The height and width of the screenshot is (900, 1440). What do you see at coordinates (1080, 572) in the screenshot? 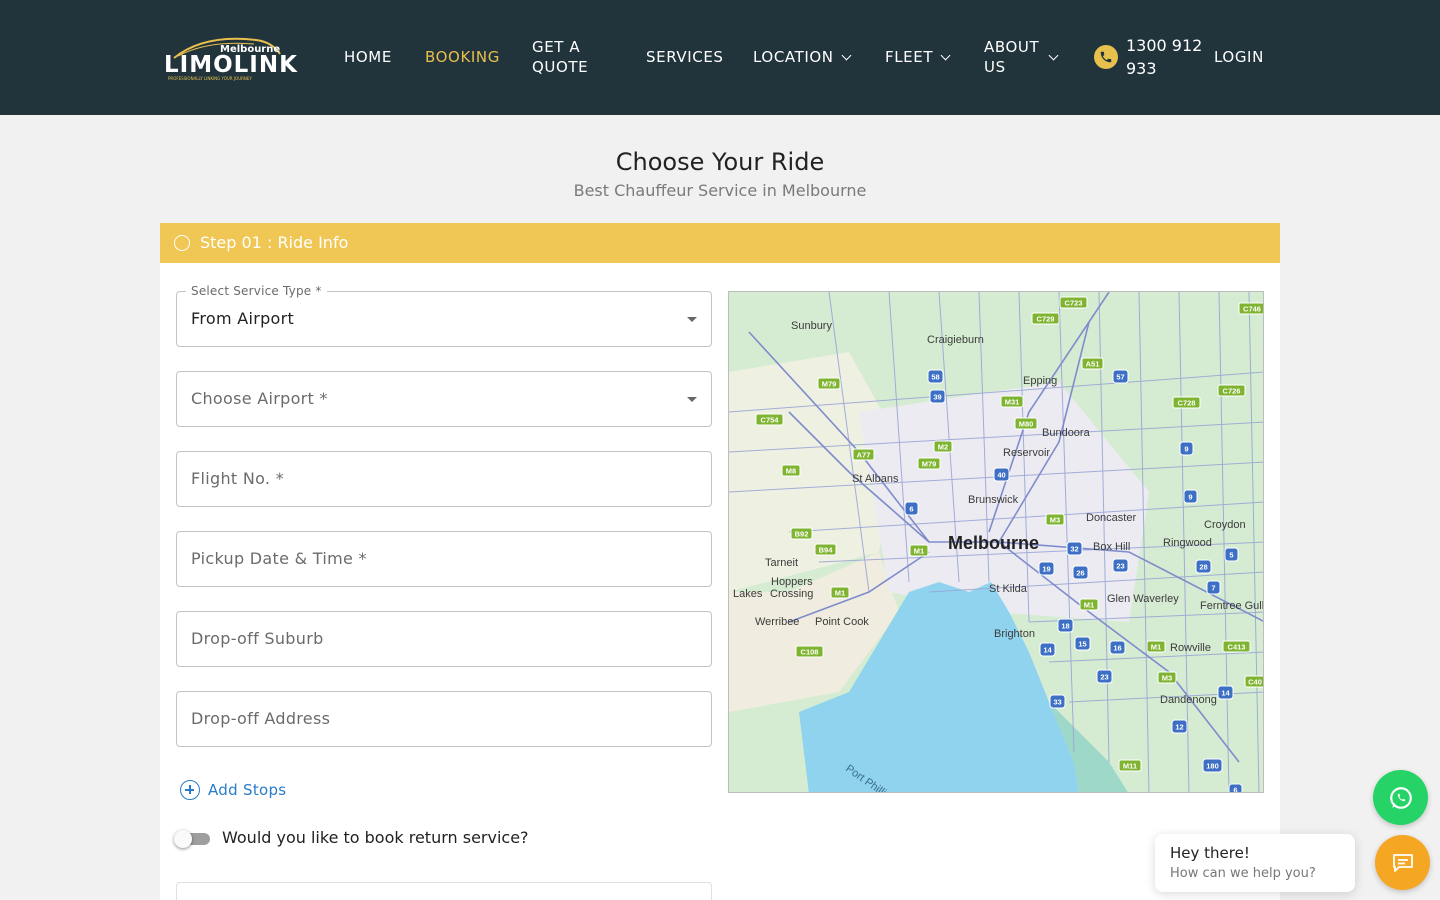
I see `shield-26: 26` at bounding box center [1080, 572].